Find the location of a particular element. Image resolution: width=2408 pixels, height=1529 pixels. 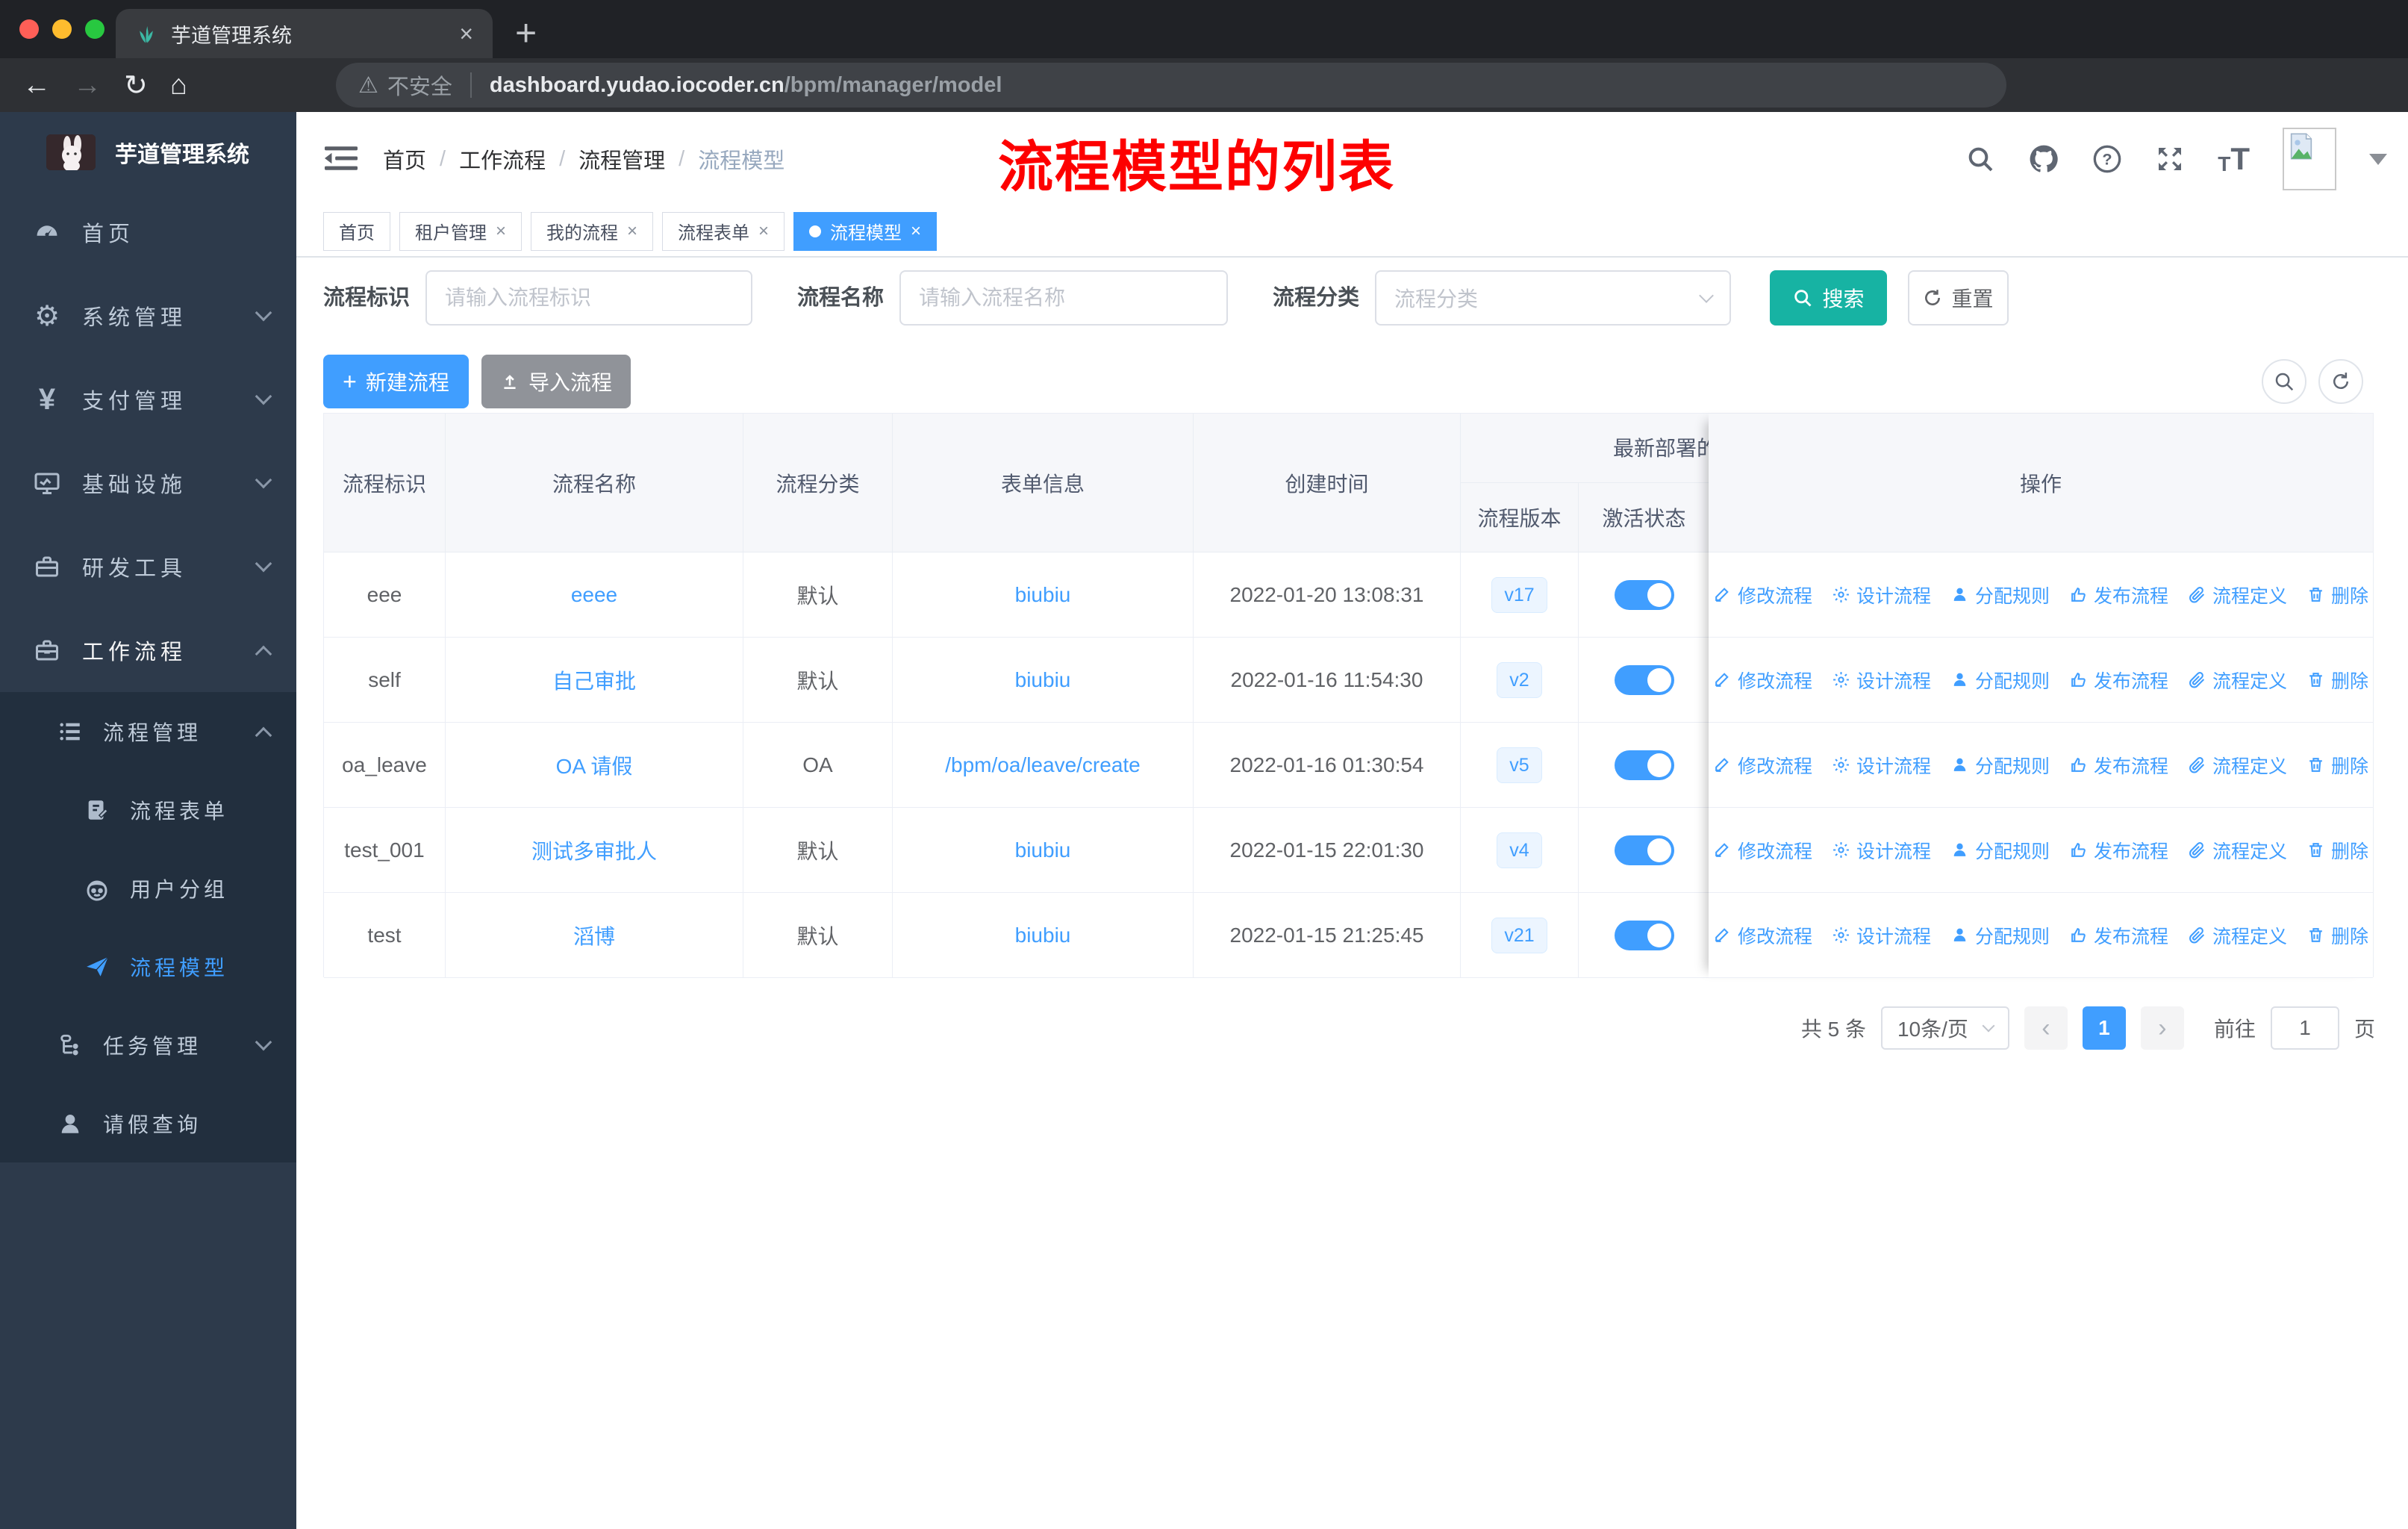

reset-button: 重置 is located at coordinates (1958, 298).